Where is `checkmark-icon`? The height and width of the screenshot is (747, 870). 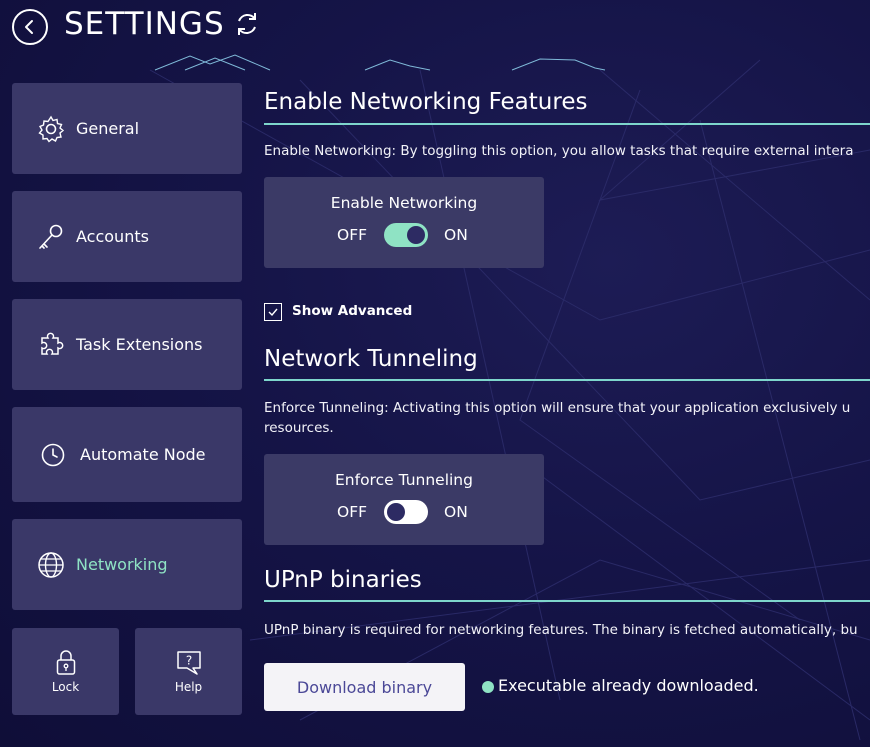
checkmark-icon is located at coordinates (273, 312).